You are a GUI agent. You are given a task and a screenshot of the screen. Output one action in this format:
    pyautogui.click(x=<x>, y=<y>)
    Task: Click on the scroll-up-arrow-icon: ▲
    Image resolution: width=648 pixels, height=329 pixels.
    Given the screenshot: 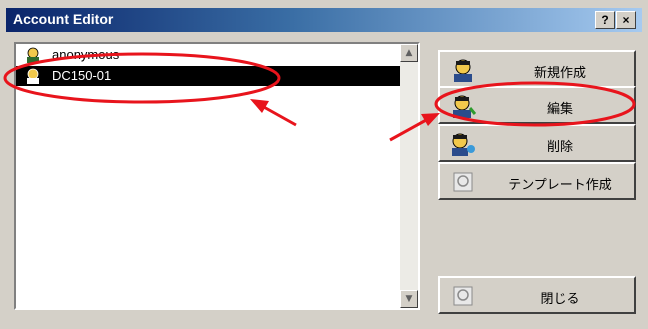 What is the action you would take?
    pyautogui.click(x=409, y=53)
    